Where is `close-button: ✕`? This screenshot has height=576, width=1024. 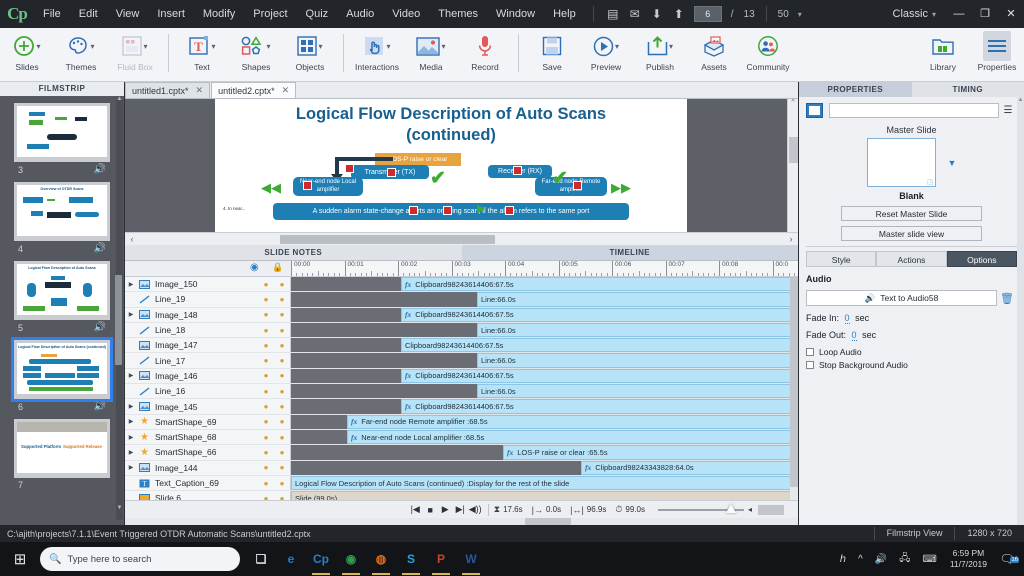
close-button: ✕ is located at coordinates (1011, 14).